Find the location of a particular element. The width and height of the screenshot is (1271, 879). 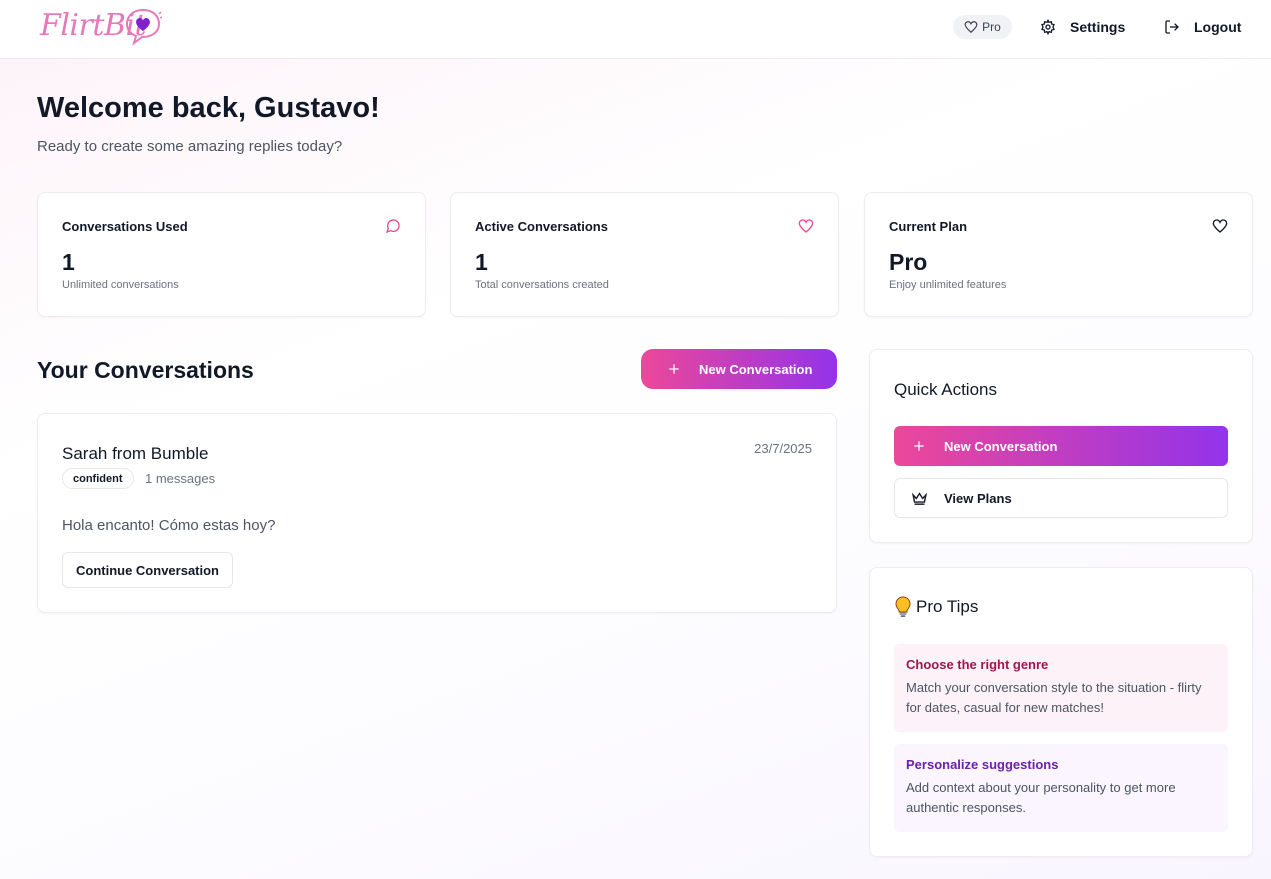

tip-title: Choose the right genre is located at coordinates (977, 664).